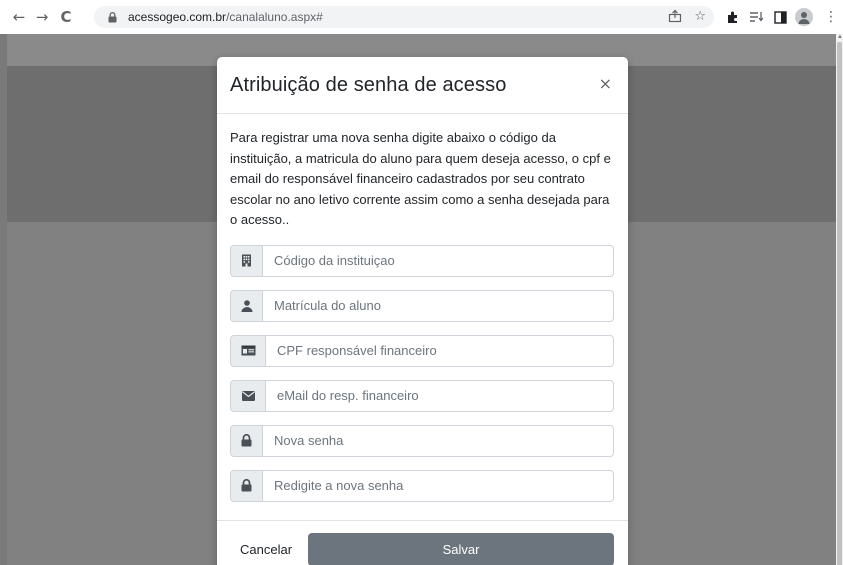 This screenshot has height=565, width=843. I want to click on new-password-row, so click(422, 440).